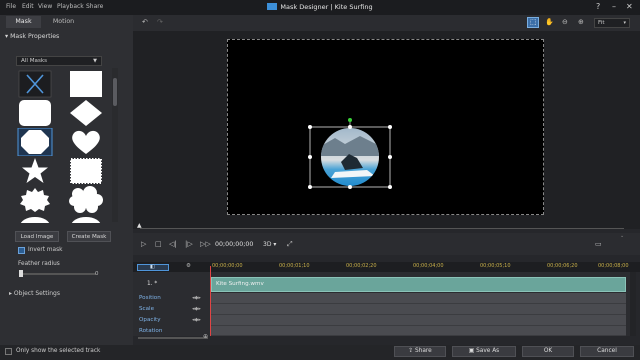 The height and width of the screenshot is (360, 640). I want to click on feather-radius-label: Feather radius, so click(39, 264).